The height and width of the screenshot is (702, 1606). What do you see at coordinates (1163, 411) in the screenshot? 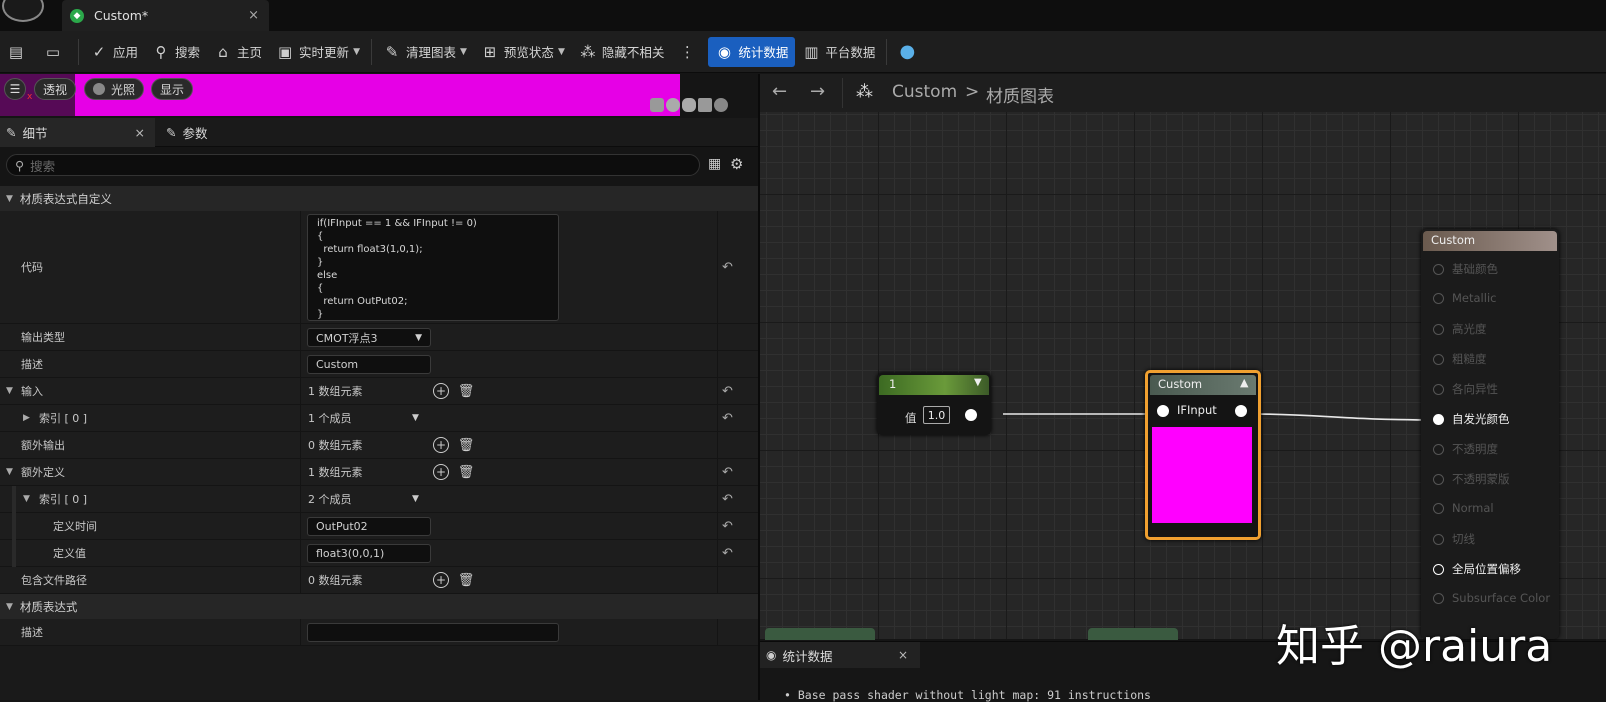
I see `input-pin` at bounding box center [1163, 411].